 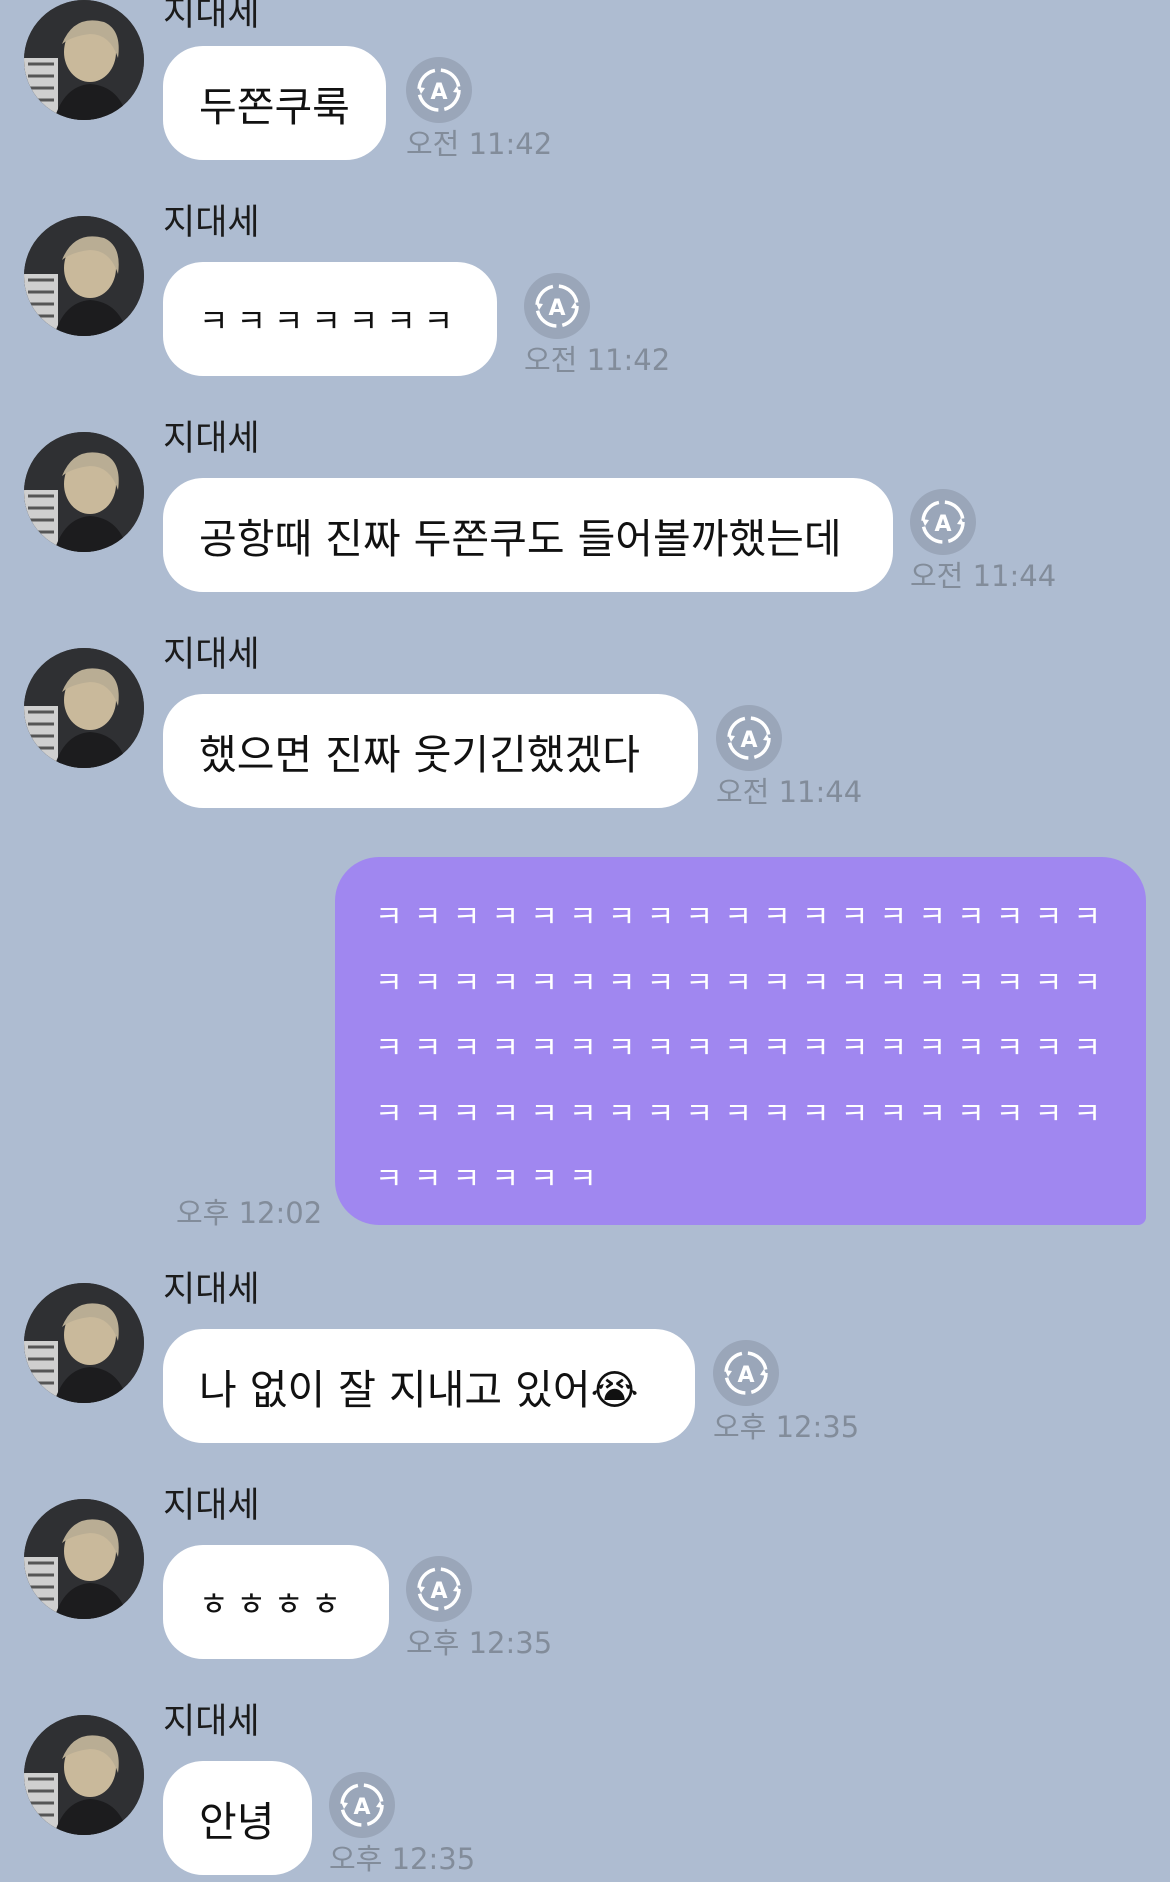 What do you see at coordinates (330, 319) in the screenshot?
I see `message-bubble: ㅋㅋㅋㅋㅋㅋㅋ` at bounding box center [330, 319].